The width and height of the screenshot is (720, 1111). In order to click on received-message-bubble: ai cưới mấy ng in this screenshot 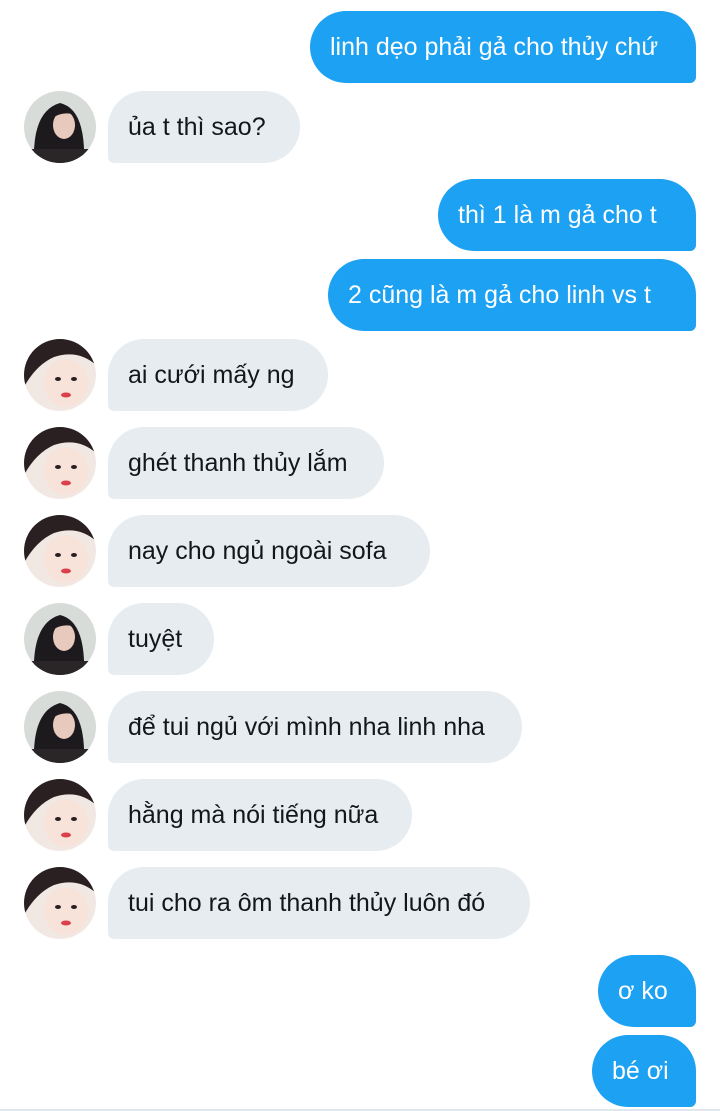, I will do `click(218, 375)`.